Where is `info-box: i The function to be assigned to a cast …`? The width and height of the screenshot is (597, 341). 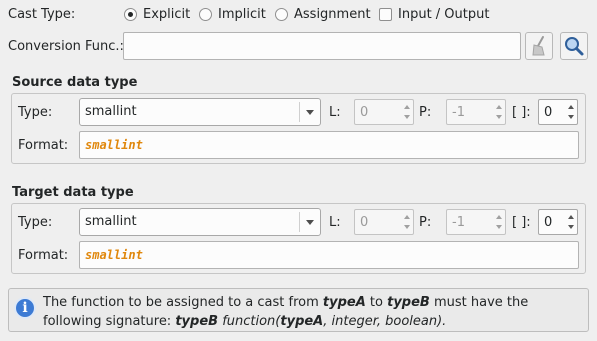
info-box: i The function to be assigned to a cast … is located at coordinates (298, 310).